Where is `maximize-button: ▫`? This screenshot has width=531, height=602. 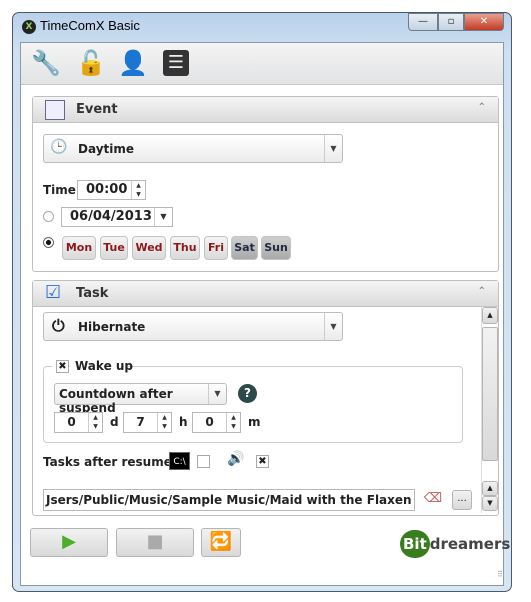
maximize-button: ▫ is located at coordinates (451, 22).